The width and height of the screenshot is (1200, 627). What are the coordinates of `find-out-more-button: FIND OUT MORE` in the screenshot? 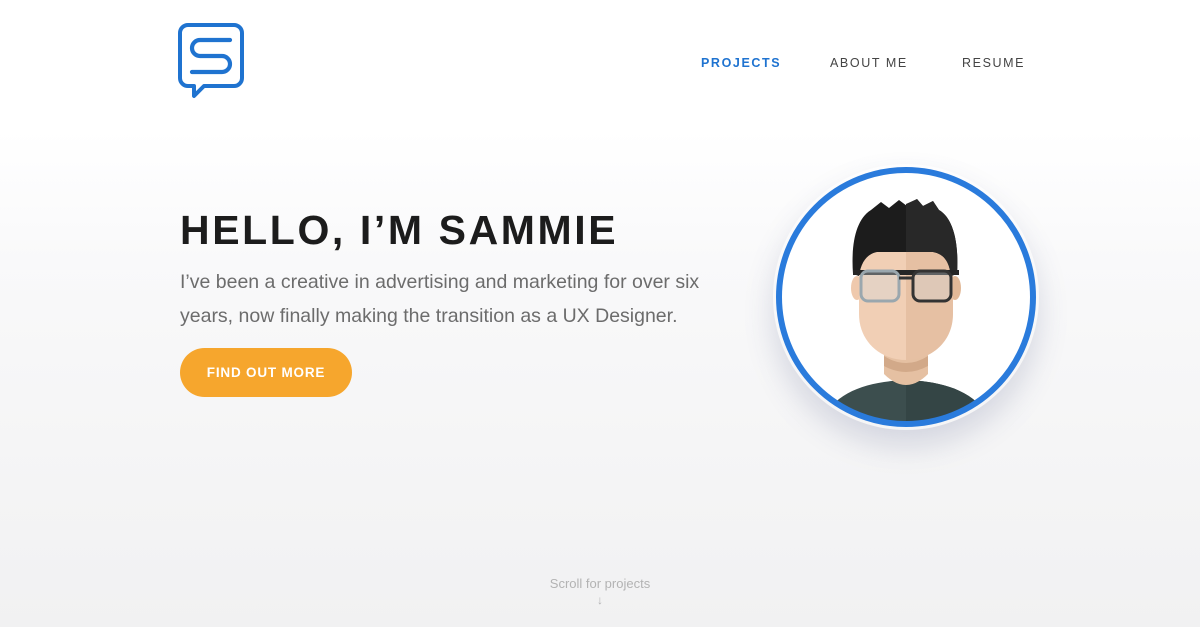 It's located at (266, 372).